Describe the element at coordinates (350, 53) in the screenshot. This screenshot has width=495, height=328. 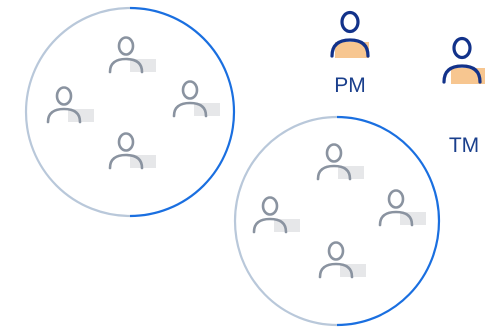
I see `role-pm: PM` at that location.